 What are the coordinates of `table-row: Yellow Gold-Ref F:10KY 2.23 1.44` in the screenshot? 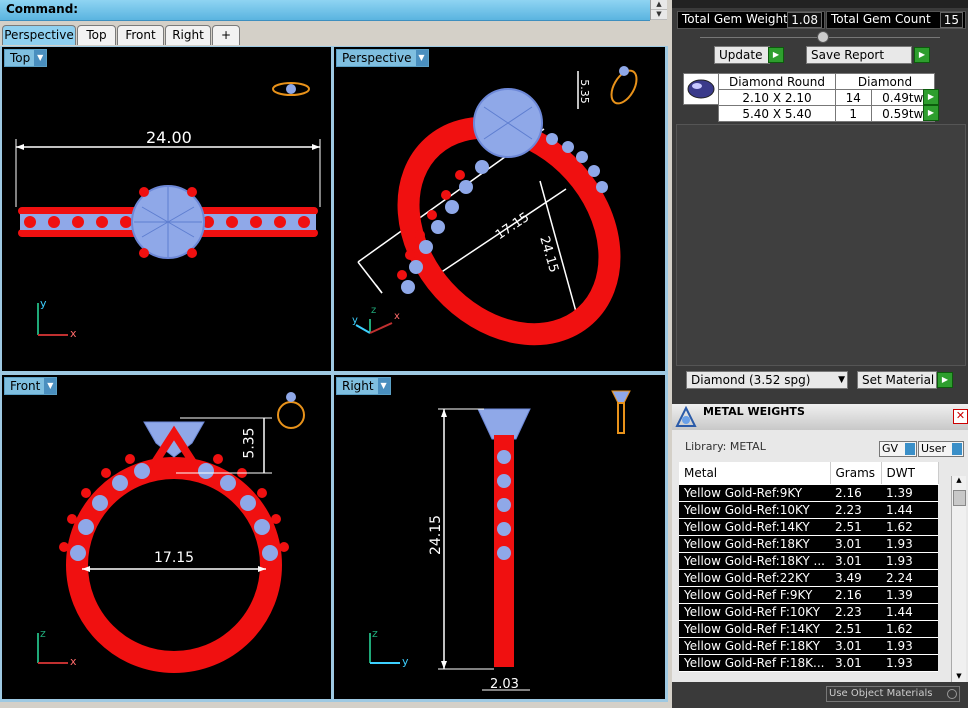 It's located at (808, 612).